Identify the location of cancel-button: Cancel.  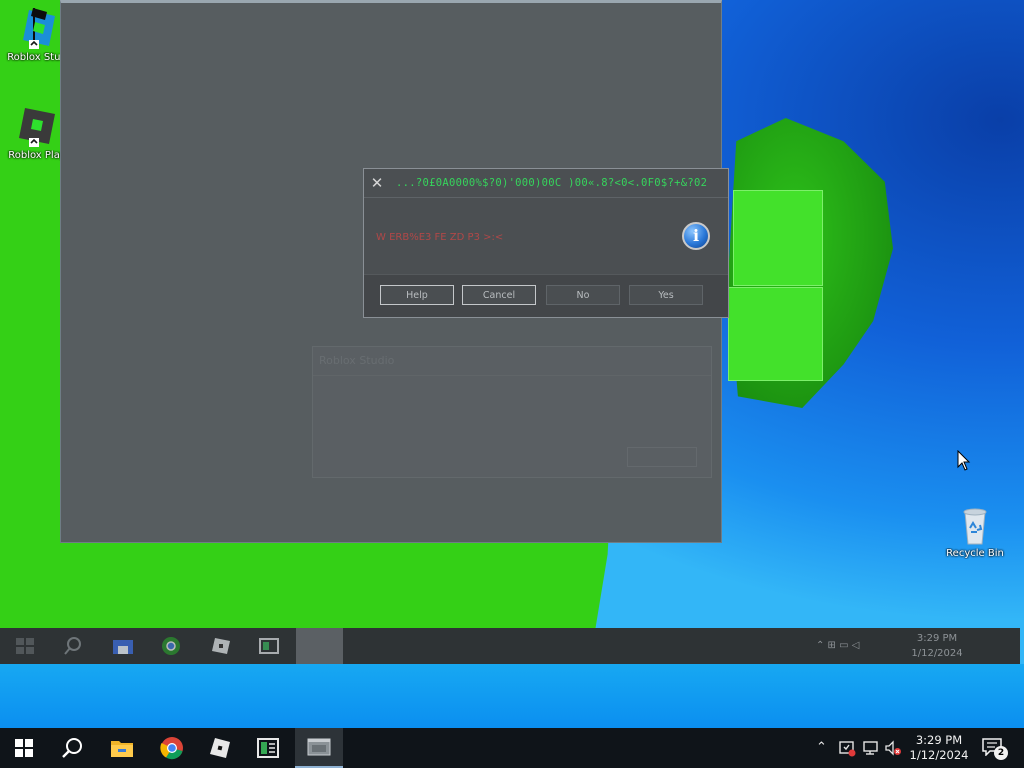
(499, 295).